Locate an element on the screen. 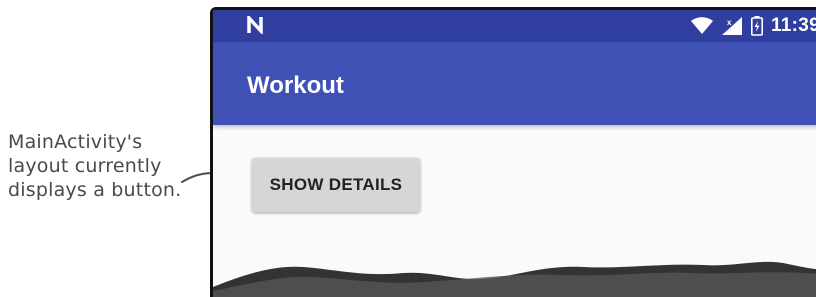 Image resolution: width=816 pixels, height=297 pixels. annotation-line: layout currently is located at coordinates (85, 166).